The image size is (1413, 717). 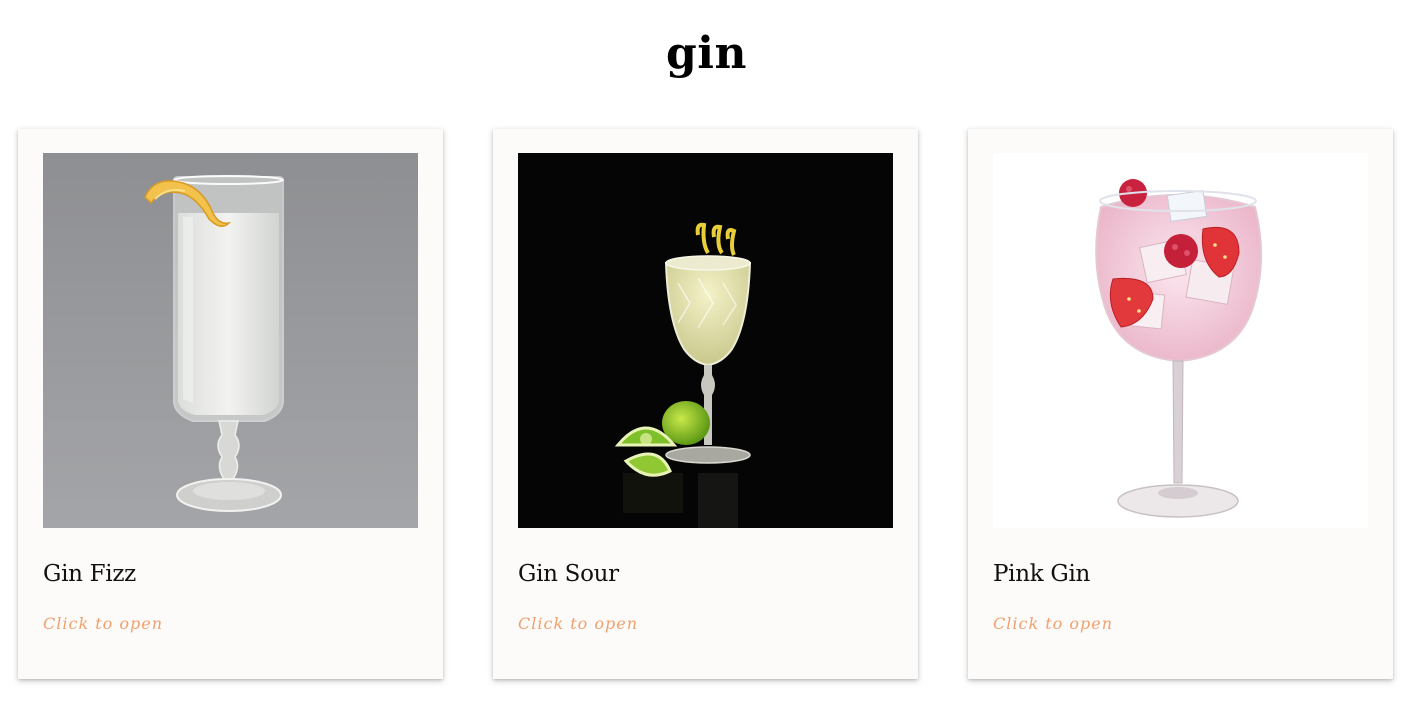 What do you see at coordinates (1042, 574) in the screenshot?
I see `card-title: Pink Gin` at bounding box center [1042, 574].